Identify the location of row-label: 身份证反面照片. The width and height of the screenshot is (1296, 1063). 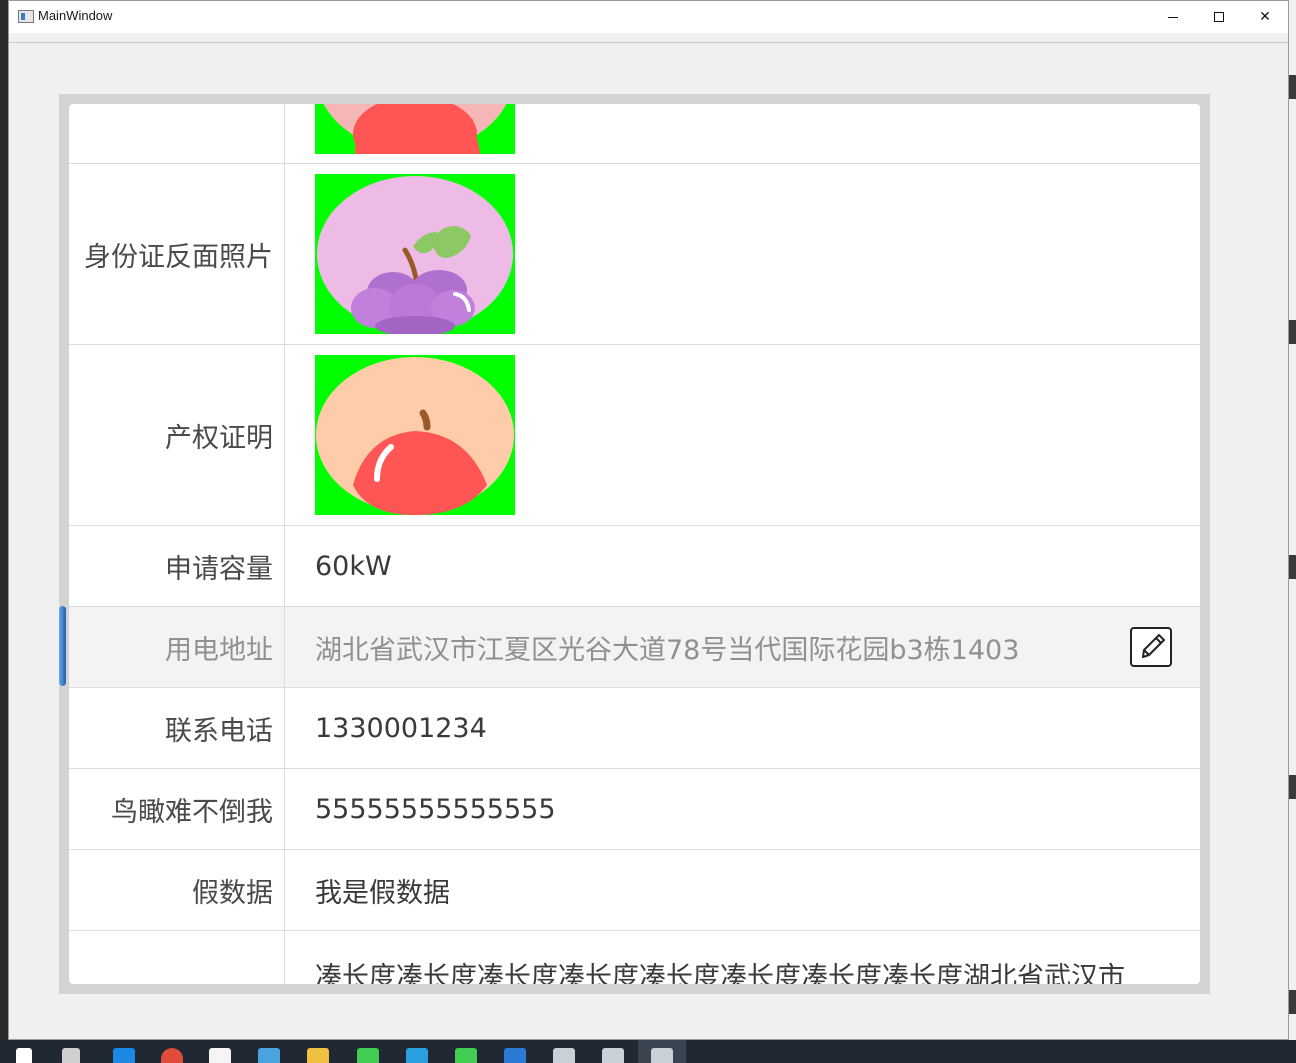
(177, 254).